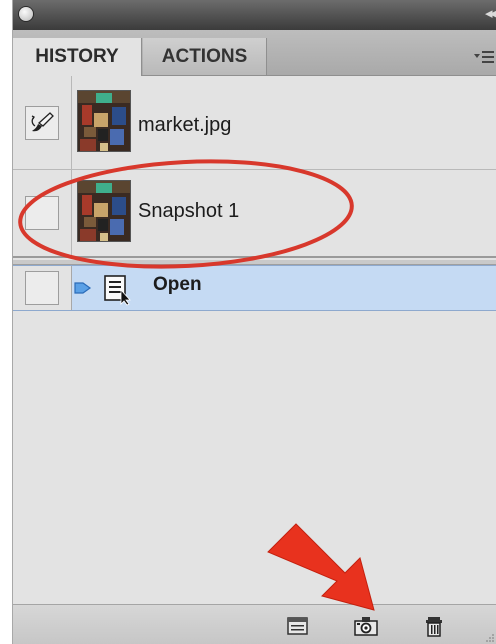  Describe the element at coordinates (83, 288) in the screenshot. I see `history-state-marker-icon` at that location.